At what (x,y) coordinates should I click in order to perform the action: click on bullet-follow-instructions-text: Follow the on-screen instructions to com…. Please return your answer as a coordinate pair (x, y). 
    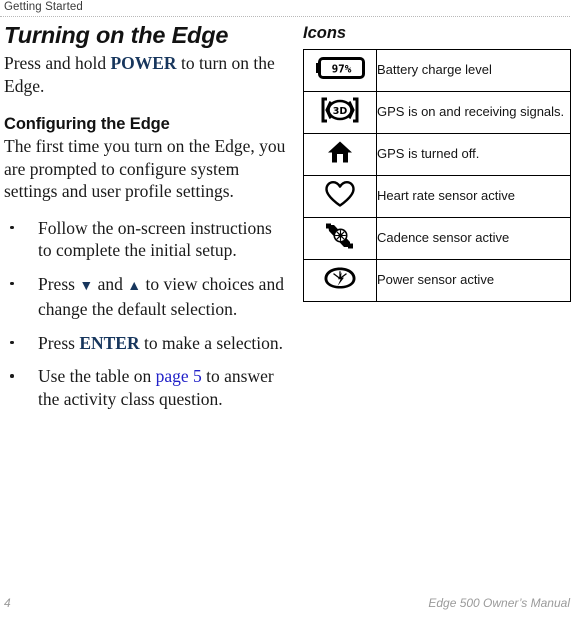
    Looking at the image, I should click on (155, 239).